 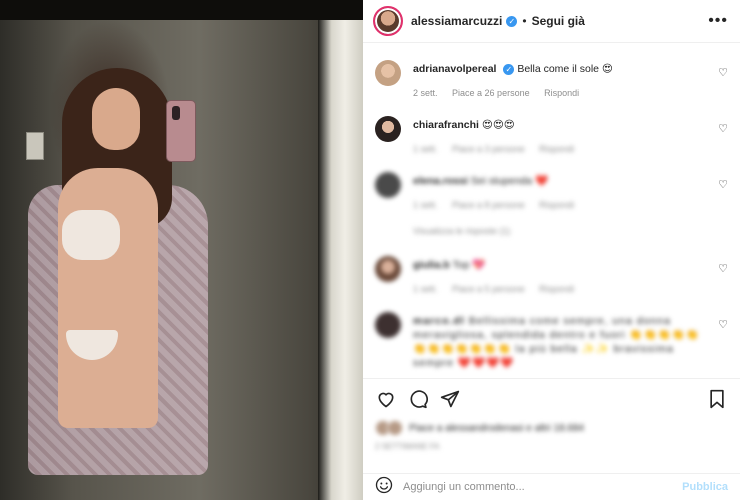 I want to click on view-replies-button: Visualizza le risposte (1), so click(x=467, y=231).